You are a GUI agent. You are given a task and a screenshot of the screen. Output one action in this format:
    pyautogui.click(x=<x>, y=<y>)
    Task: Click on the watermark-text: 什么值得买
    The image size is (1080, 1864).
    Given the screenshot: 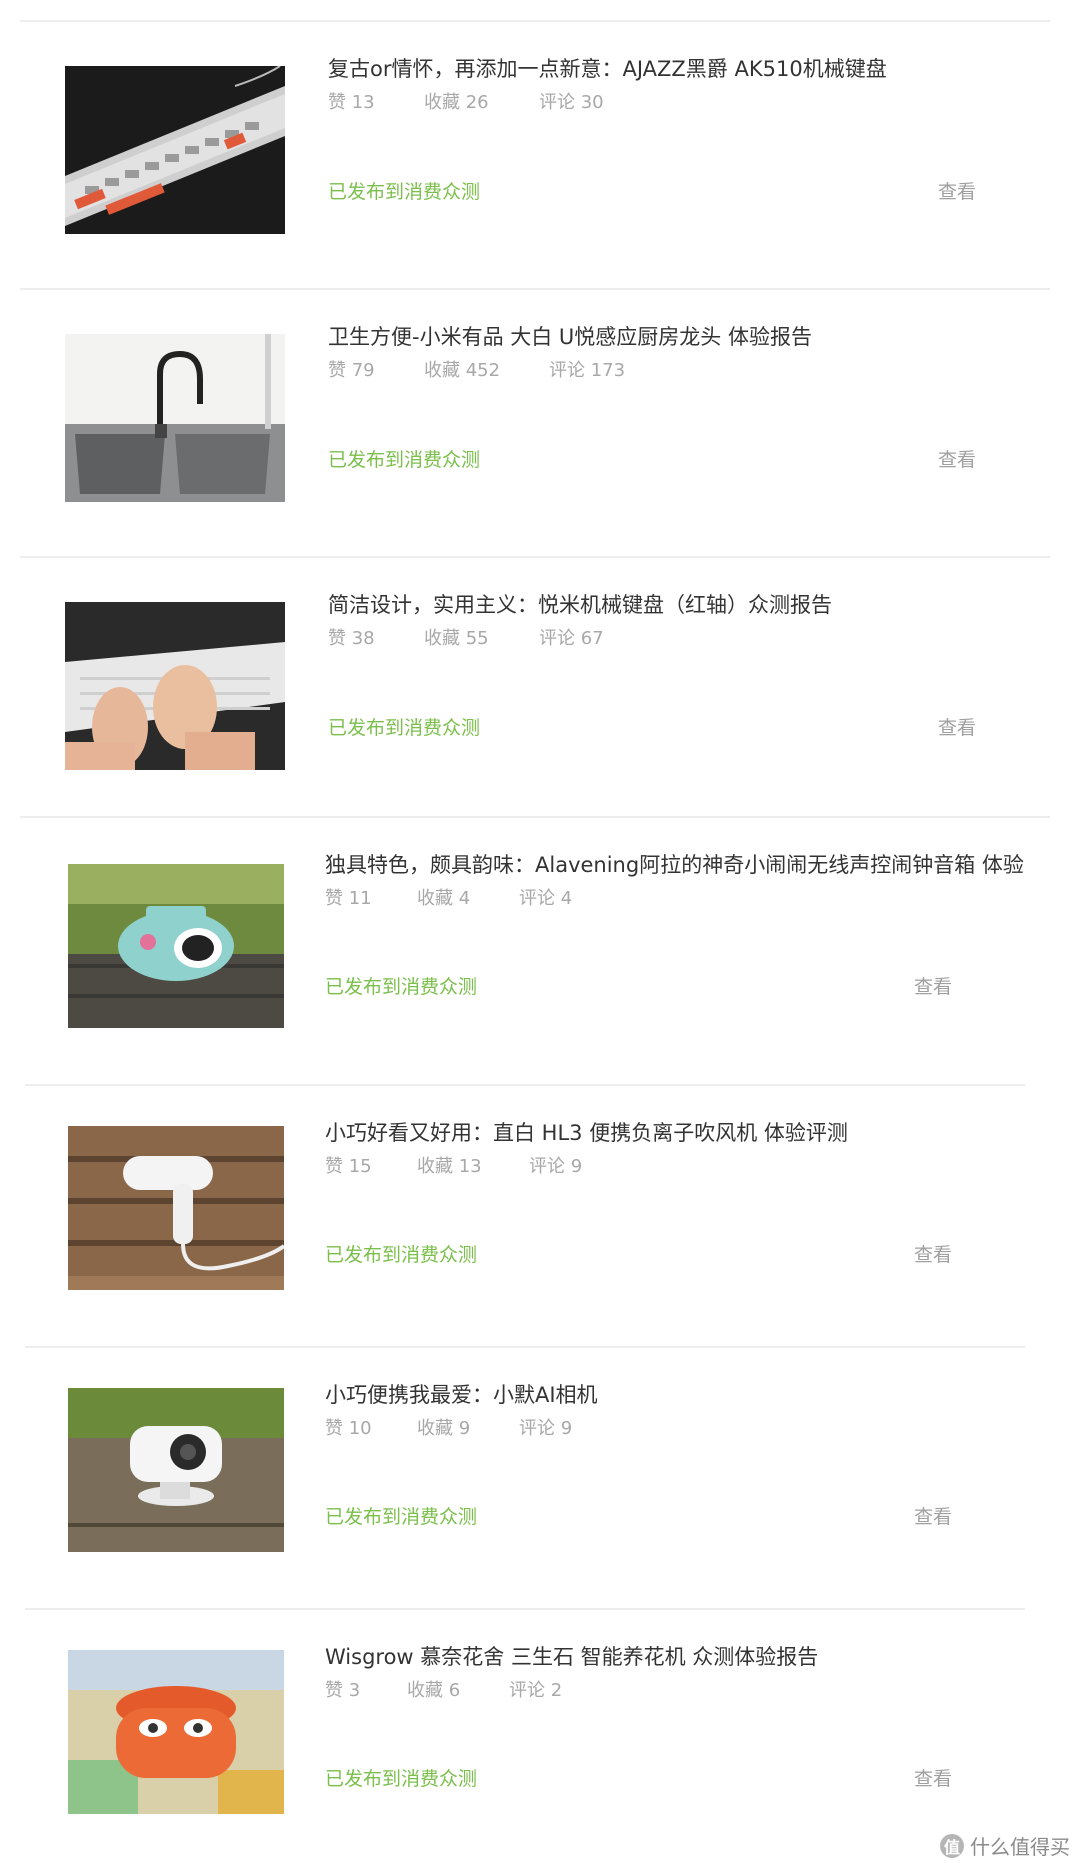 What is the action you would take?
    pyautogui.click(x=1020, y=1847)
    